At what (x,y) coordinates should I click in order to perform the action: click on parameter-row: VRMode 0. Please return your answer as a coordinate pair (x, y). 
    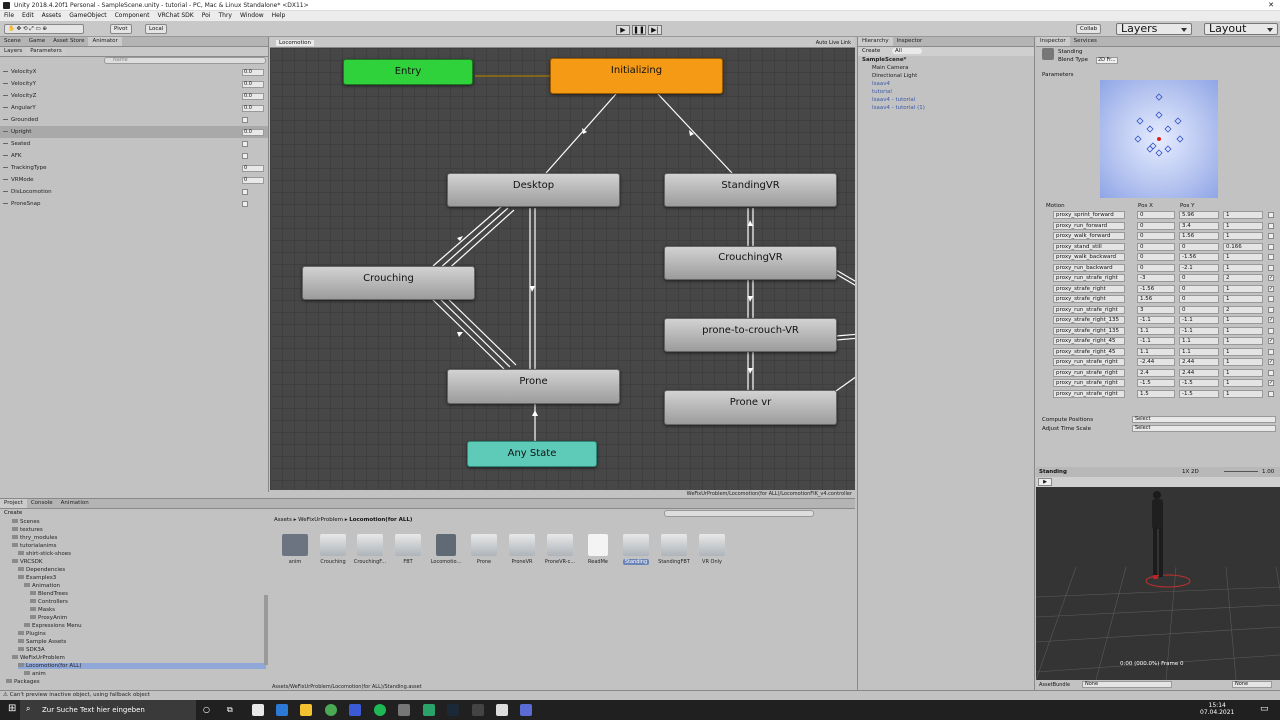
    Looking at the image, I should click on (134, 180).